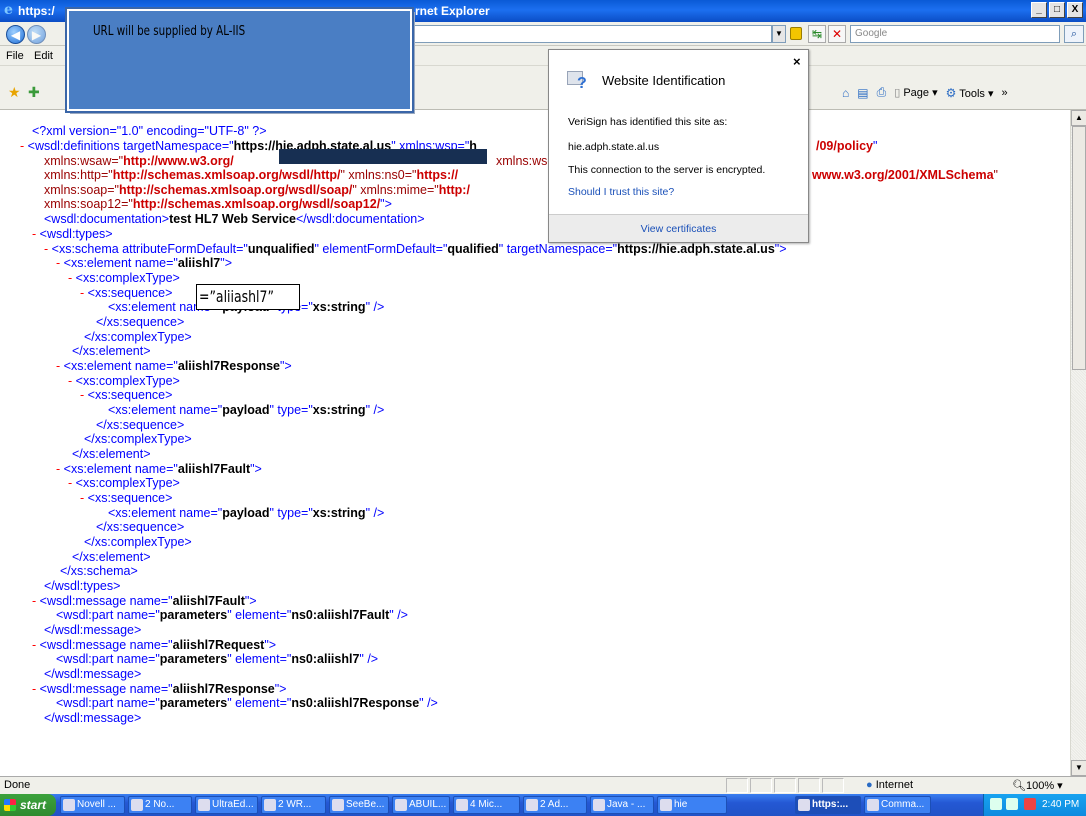 The image size is (1086, 816). What do you see at coordinates (149, 131) in the screenshot?
I see `xml-declaration: <?xml version="1.0" encoding="UTF-8" ?>` at bounding box center [149, 131].